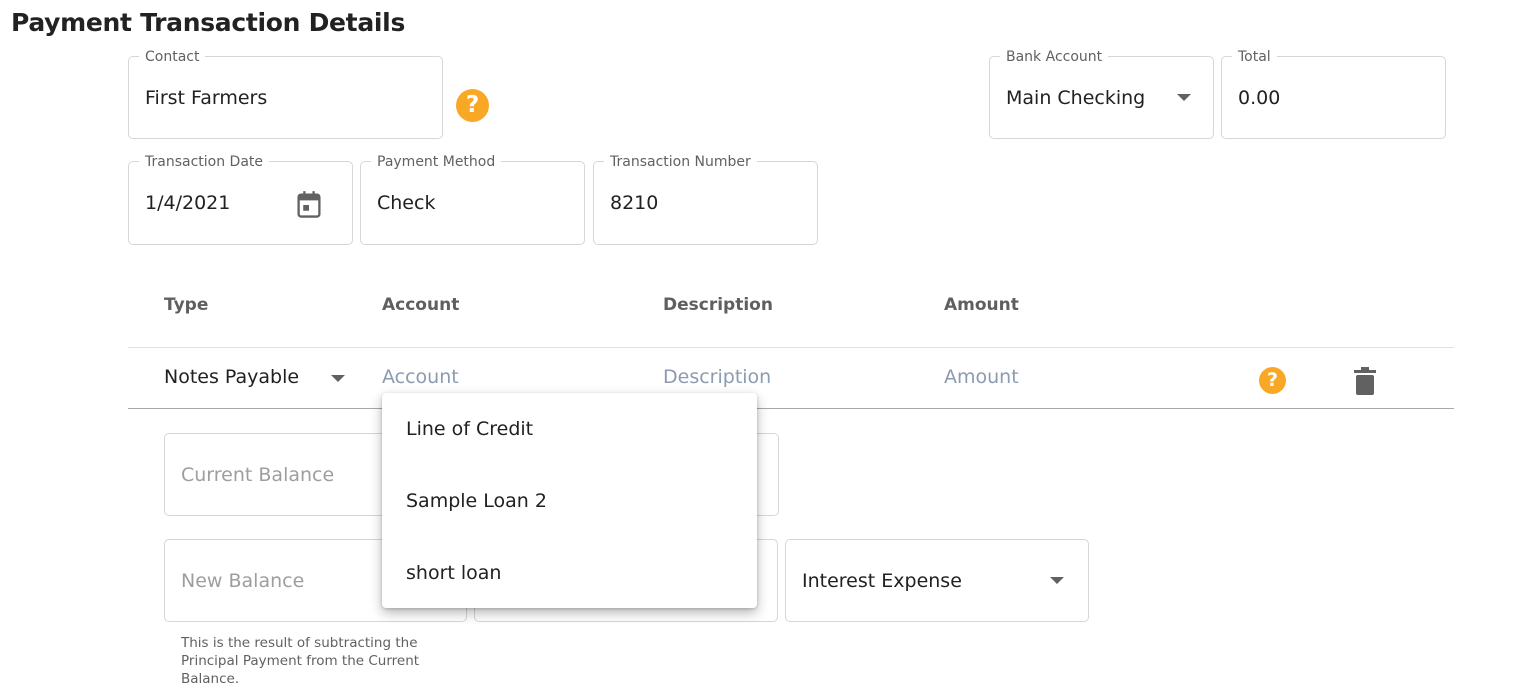 This screenshot has width=1518, height=699. Describe the element at coordinates (882, 580) in the screenshot. I see `interest-account-value: Interest Expense` at that location.